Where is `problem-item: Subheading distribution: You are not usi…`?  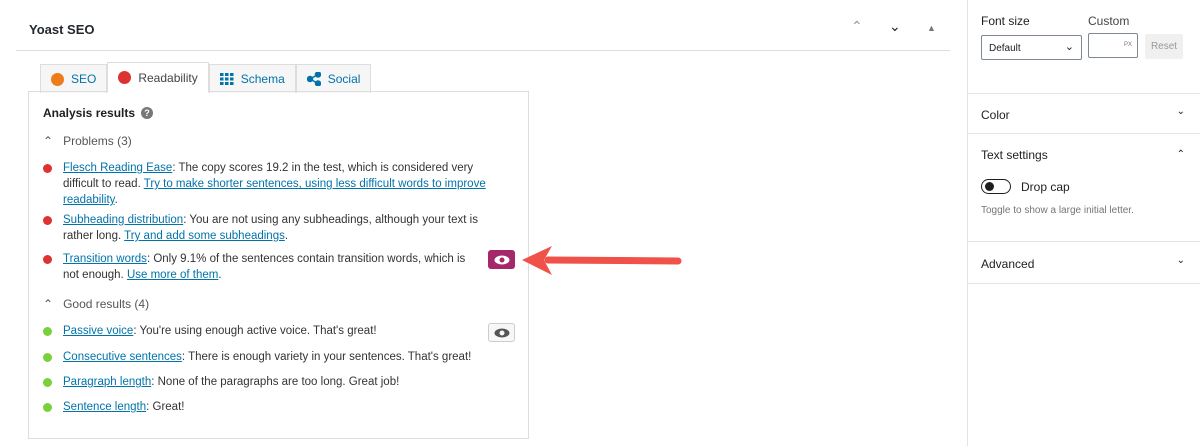 problem-item: Subheading distribution: You are not usi… is located at coordinates (268, 228).